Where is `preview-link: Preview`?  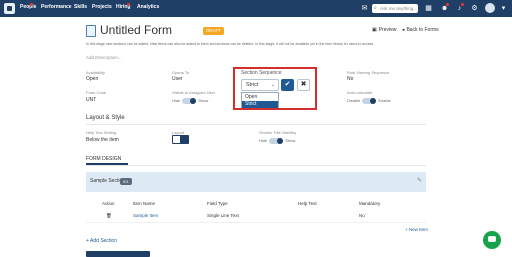
preview-link: Preview is located at coordinates (388, 30).